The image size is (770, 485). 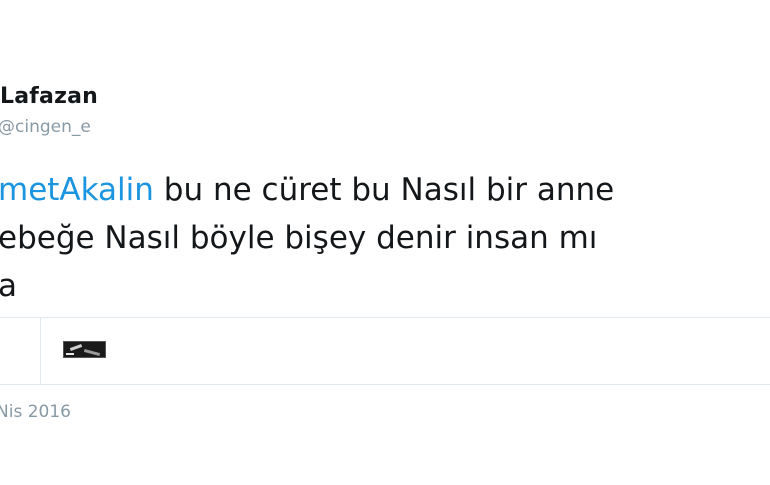 I want to click on tweet-text-segment: bu ne cüret bu Nasıl bir anne, so click(x=384, y=190).